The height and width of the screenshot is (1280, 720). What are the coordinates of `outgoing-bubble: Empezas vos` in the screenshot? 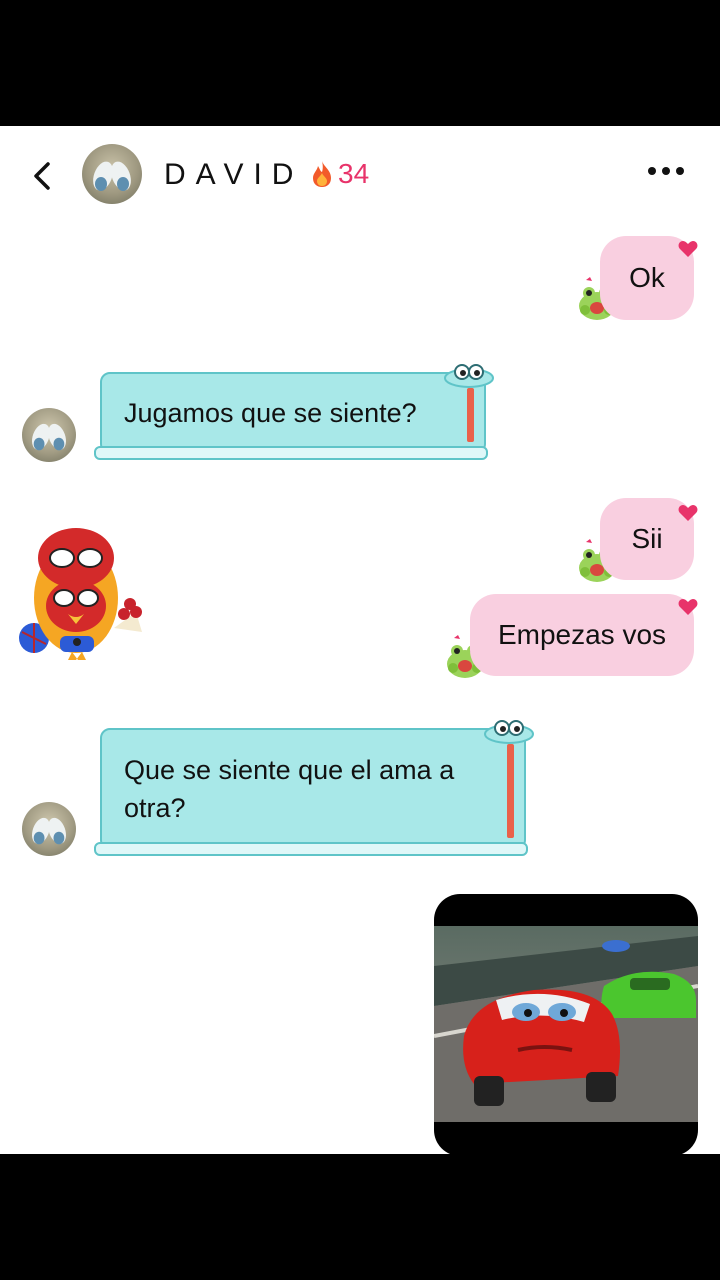 It's located at (582, 635).